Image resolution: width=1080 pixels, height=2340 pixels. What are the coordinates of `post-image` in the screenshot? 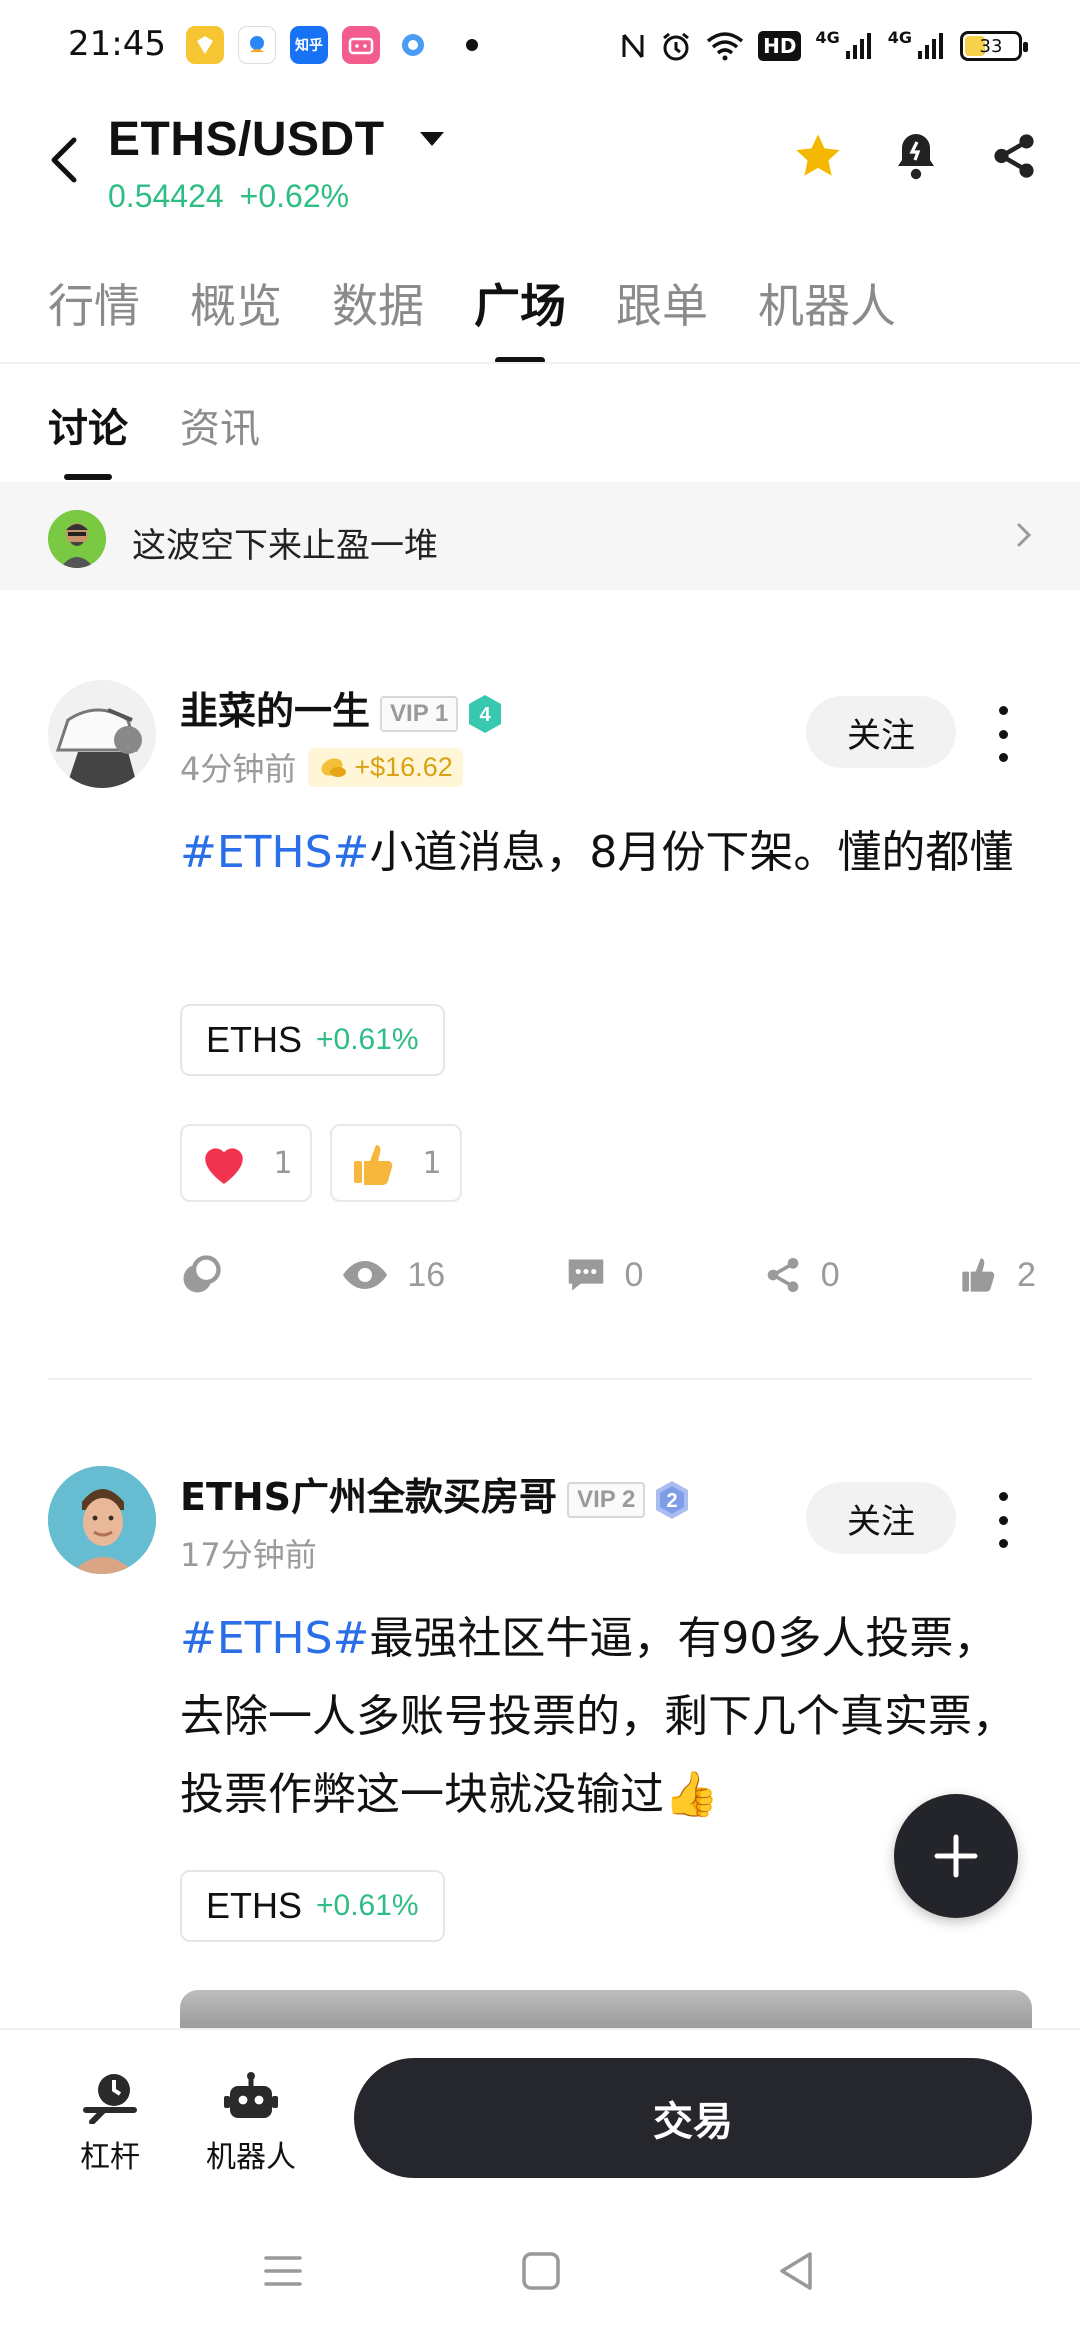 It's located at (606, 2010).